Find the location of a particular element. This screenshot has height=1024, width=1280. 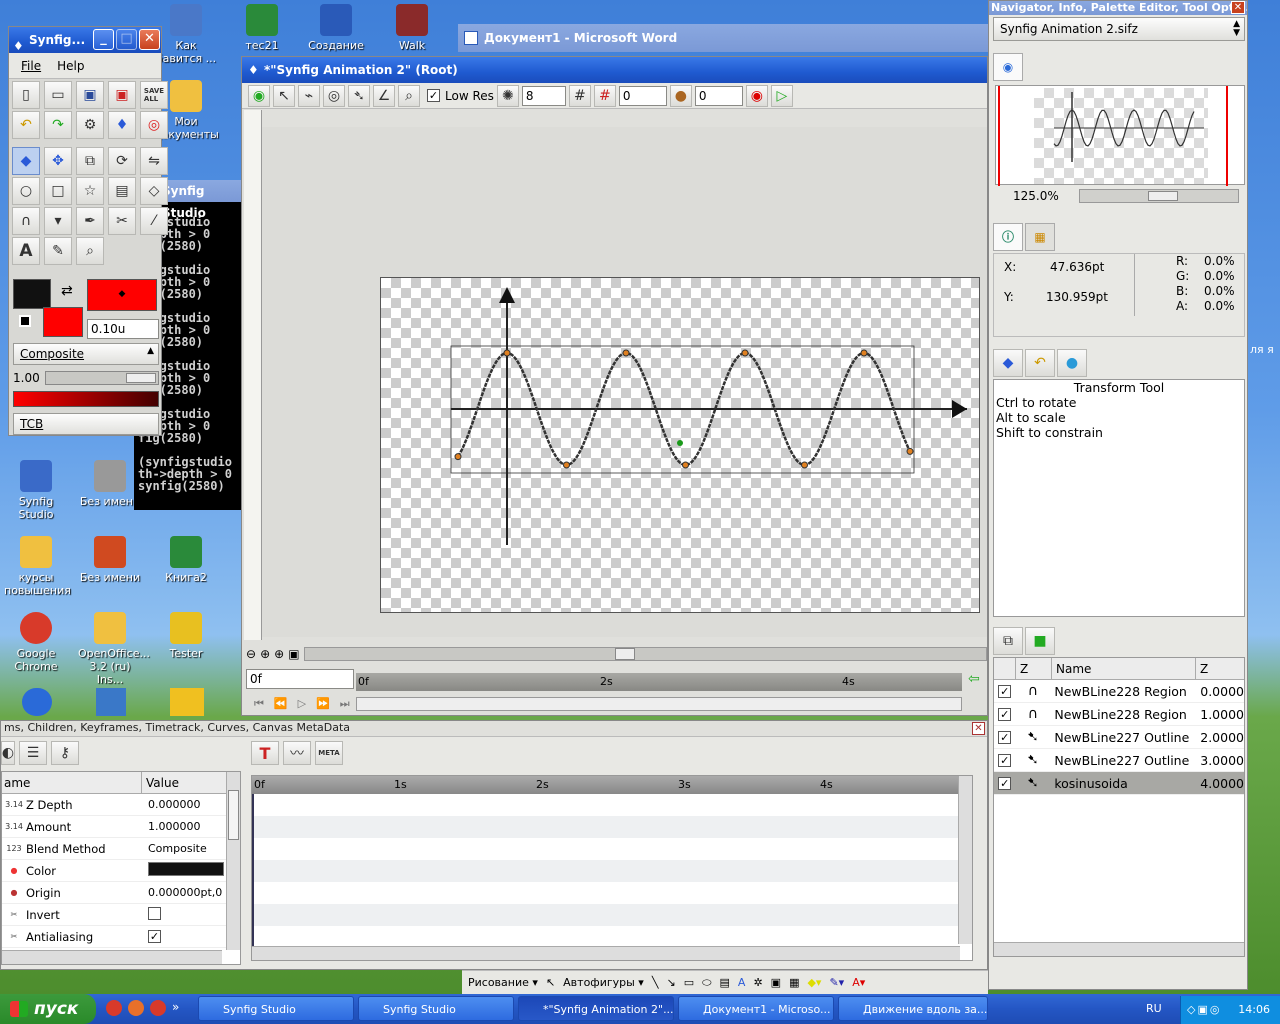

menu-help: Help is located at coordinates (70, 66).